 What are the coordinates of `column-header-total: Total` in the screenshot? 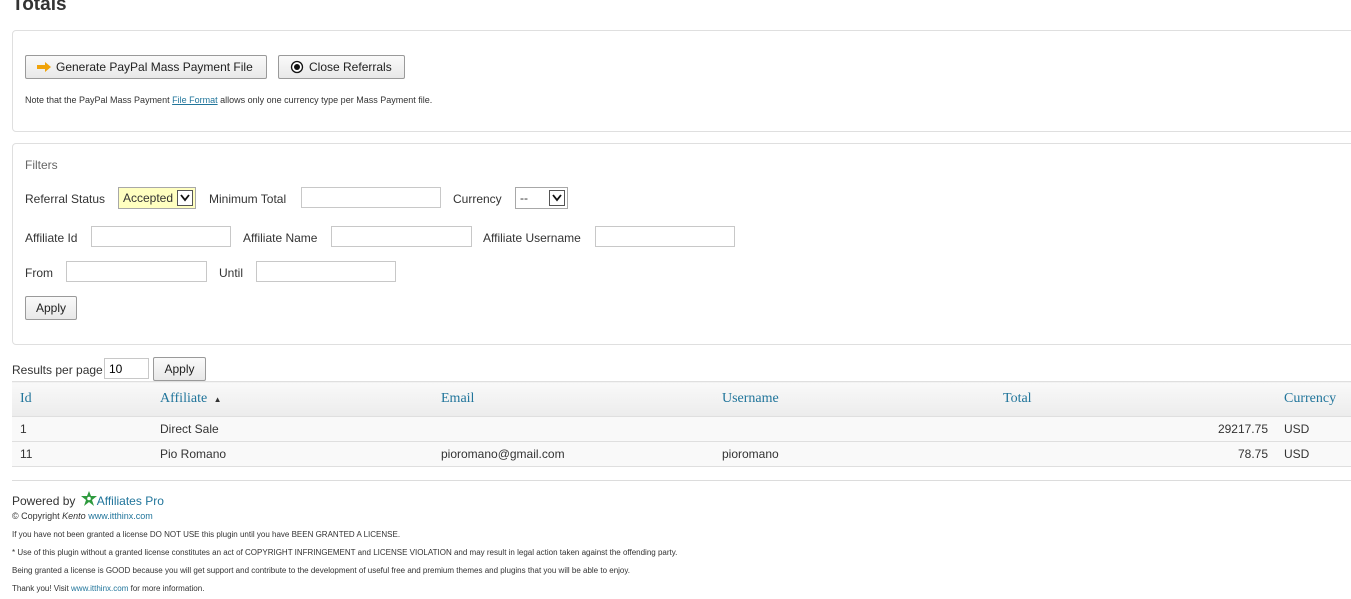 It's located at (1135, 399).